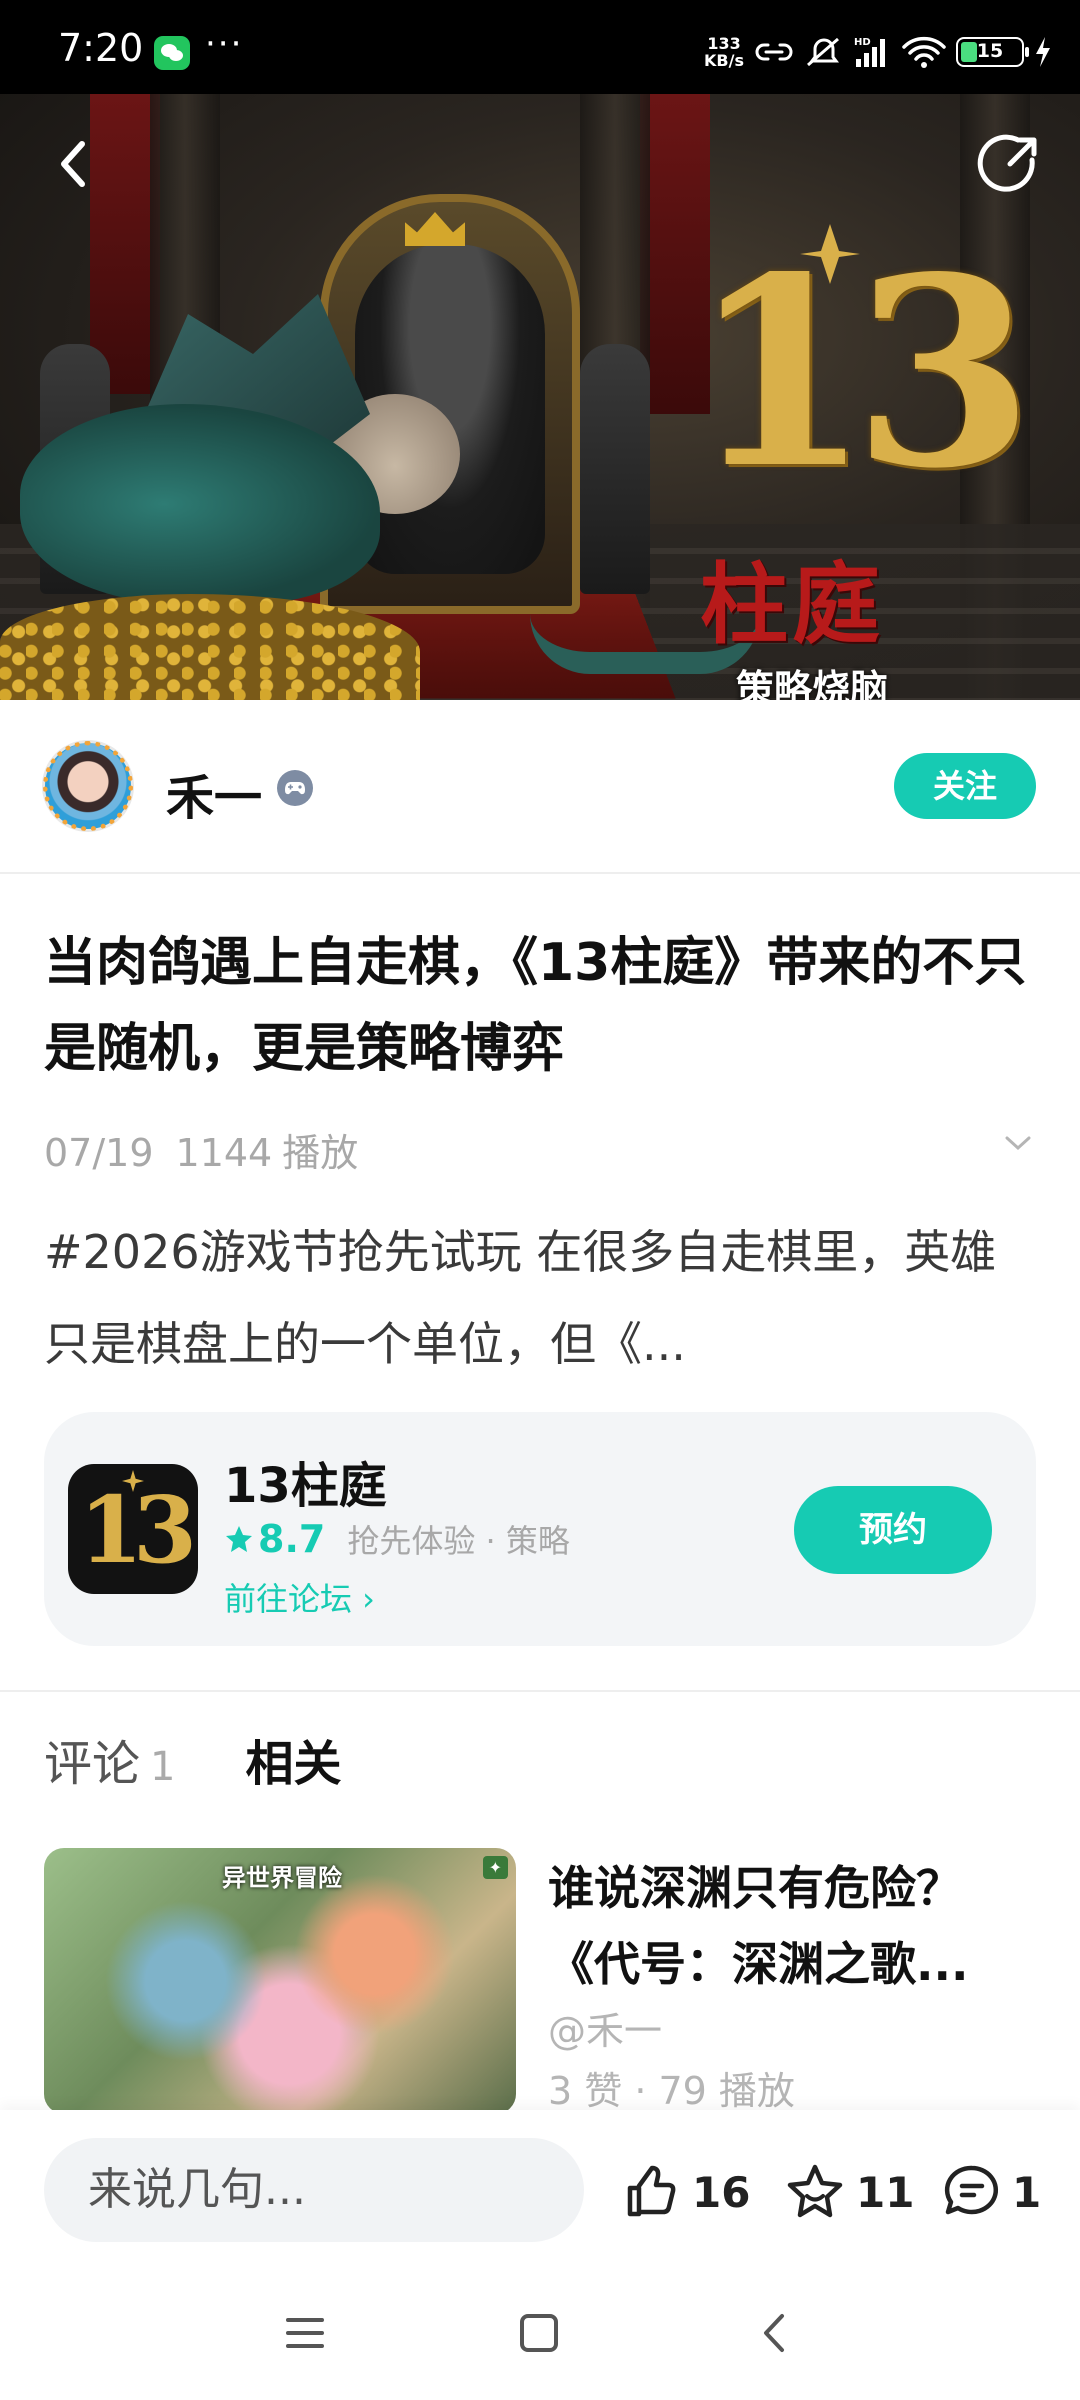 The width and height of the screenshot is (1080, 2400). What do you see at coordinates (792, 604) in the screenshot?
I see `game-logo-title: 柱庭` at bounding box center [792, 604].